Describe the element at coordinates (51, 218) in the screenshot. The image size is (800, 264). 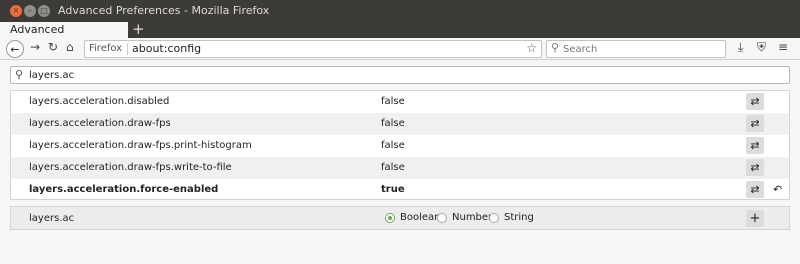
I see `new-pref-name: layers.ac` at that location.